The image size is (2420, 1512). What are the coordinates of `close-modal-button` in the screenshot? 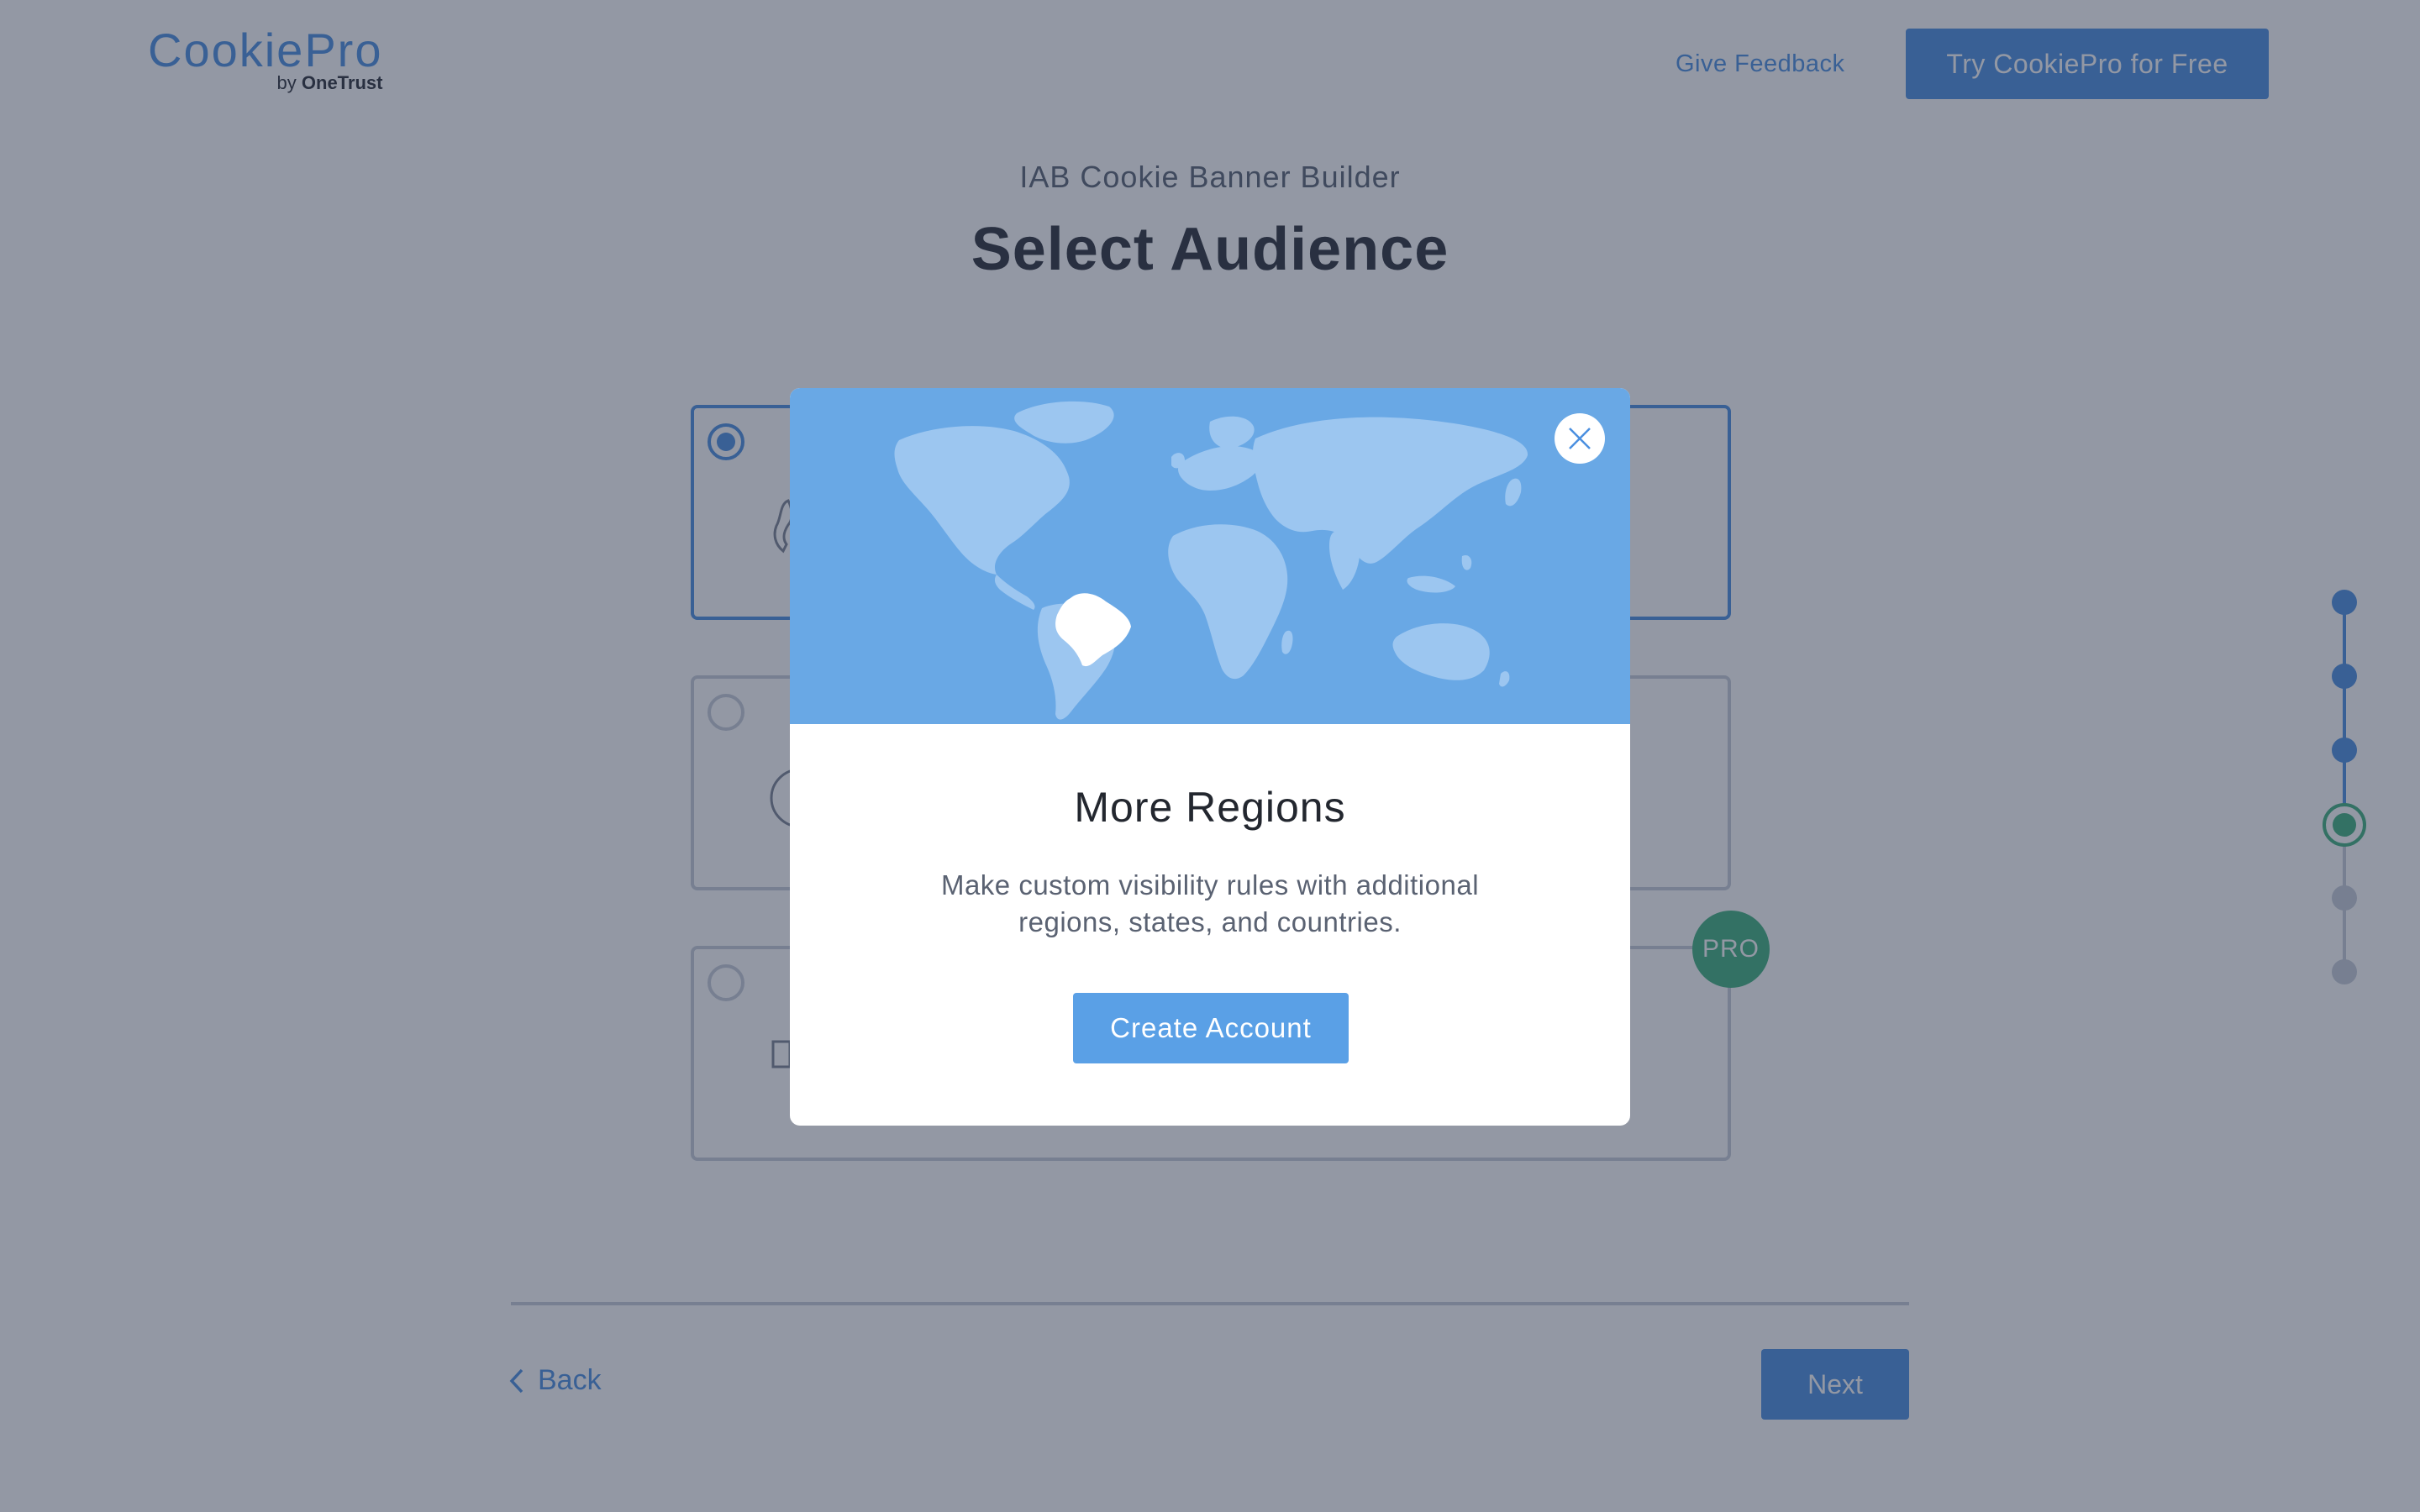 It's located at (1580, 438).